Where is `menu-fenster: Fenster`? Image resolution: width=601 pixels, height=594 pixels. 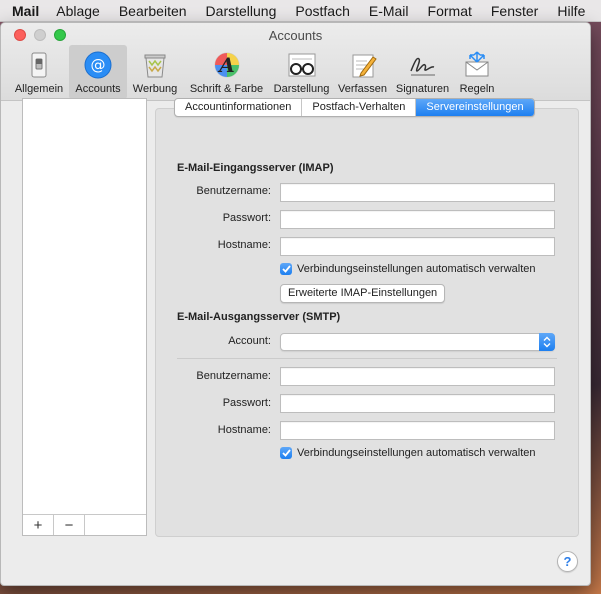
menu-fenster: Fenster is located at coordinates (514, 11).